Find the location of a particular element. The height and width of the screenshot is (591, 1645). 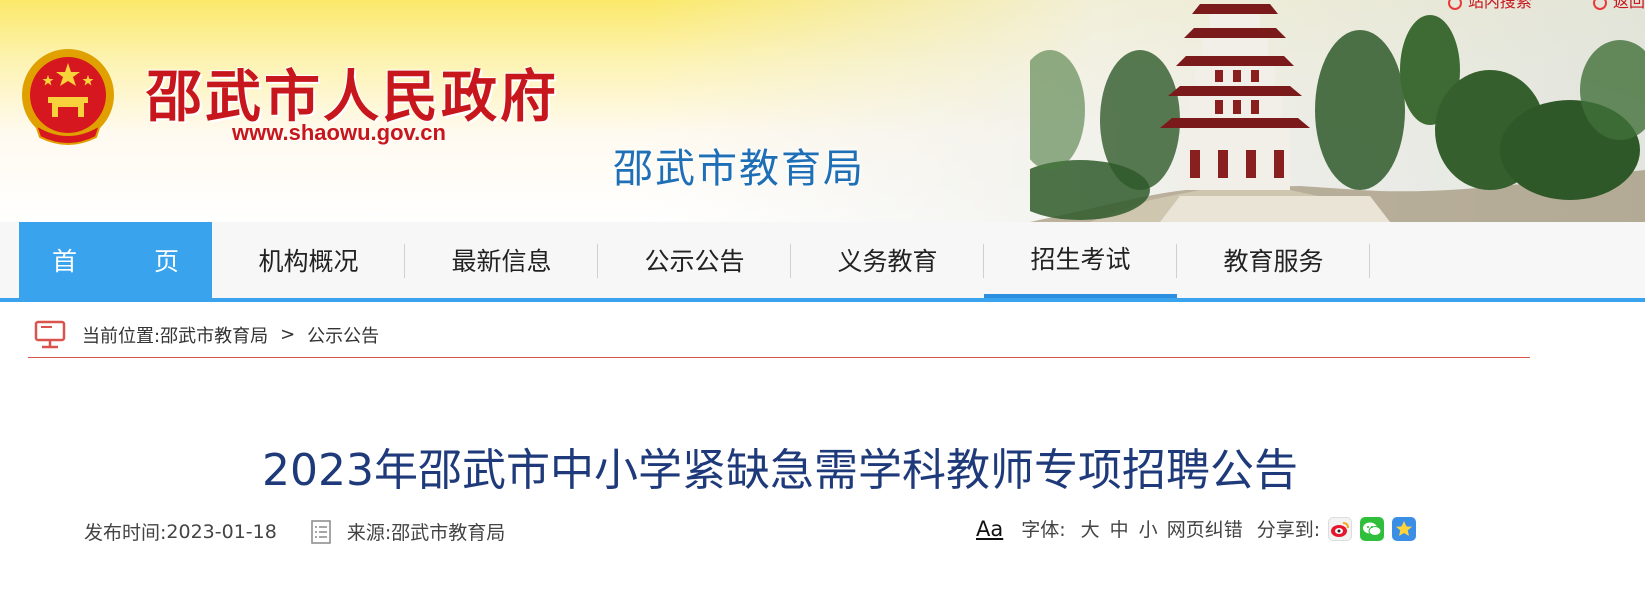

top-links: 站内搜索 返回 is located at coordinates (1518, 6).